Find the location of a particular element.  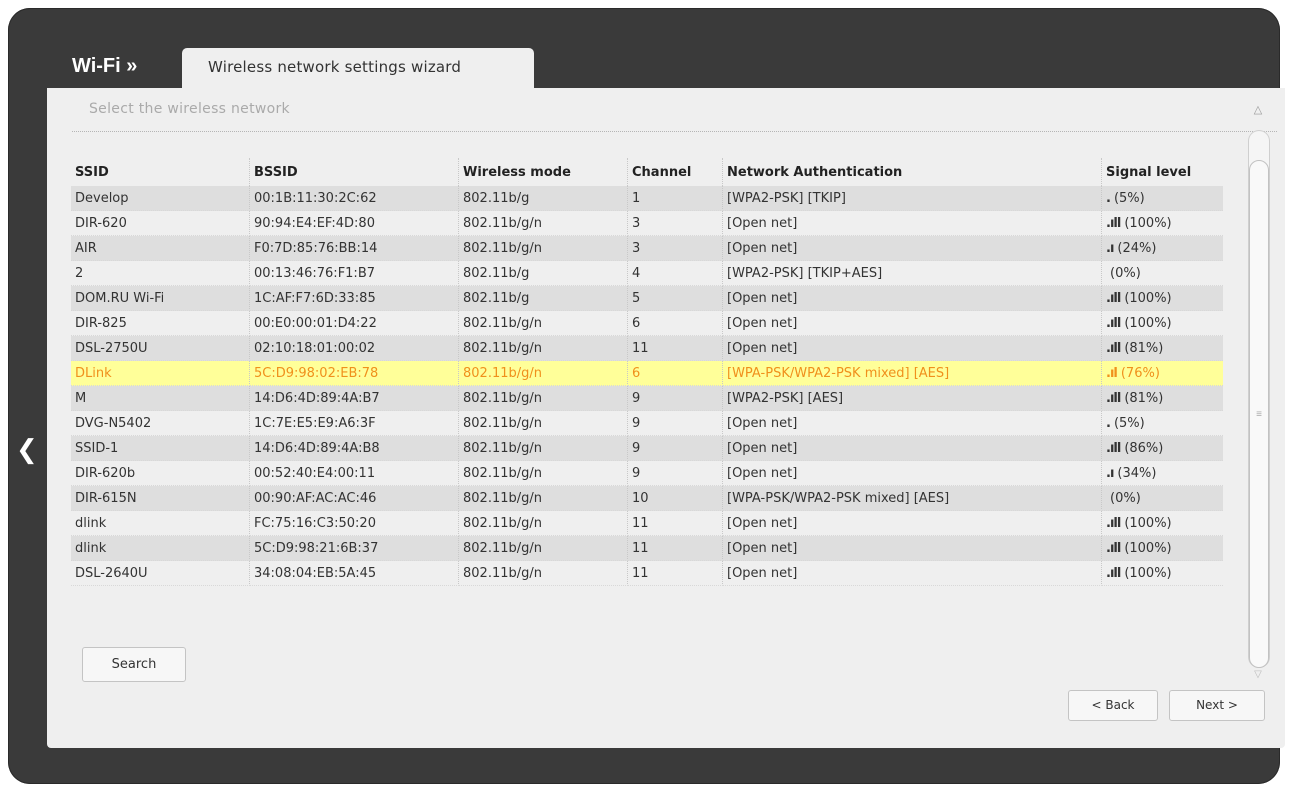

cell-signal: .ı (24%) is located at coordinates (1162, 248).